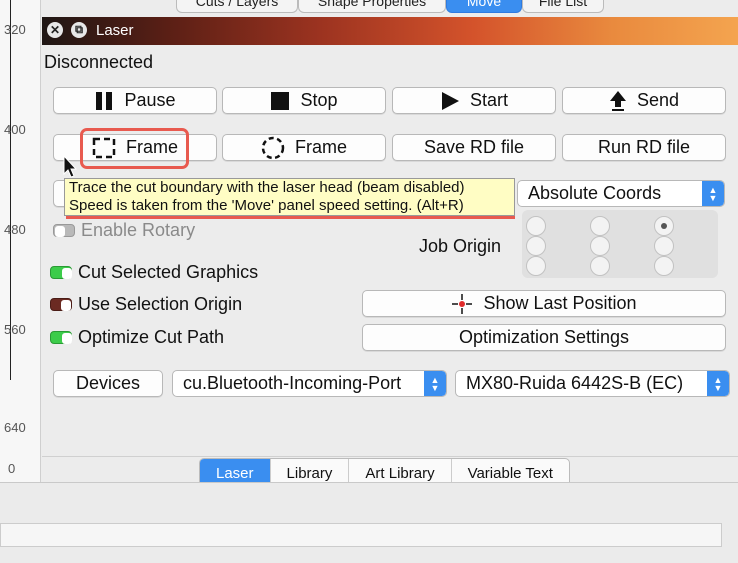  I want to click on divider, so click(390, 456).